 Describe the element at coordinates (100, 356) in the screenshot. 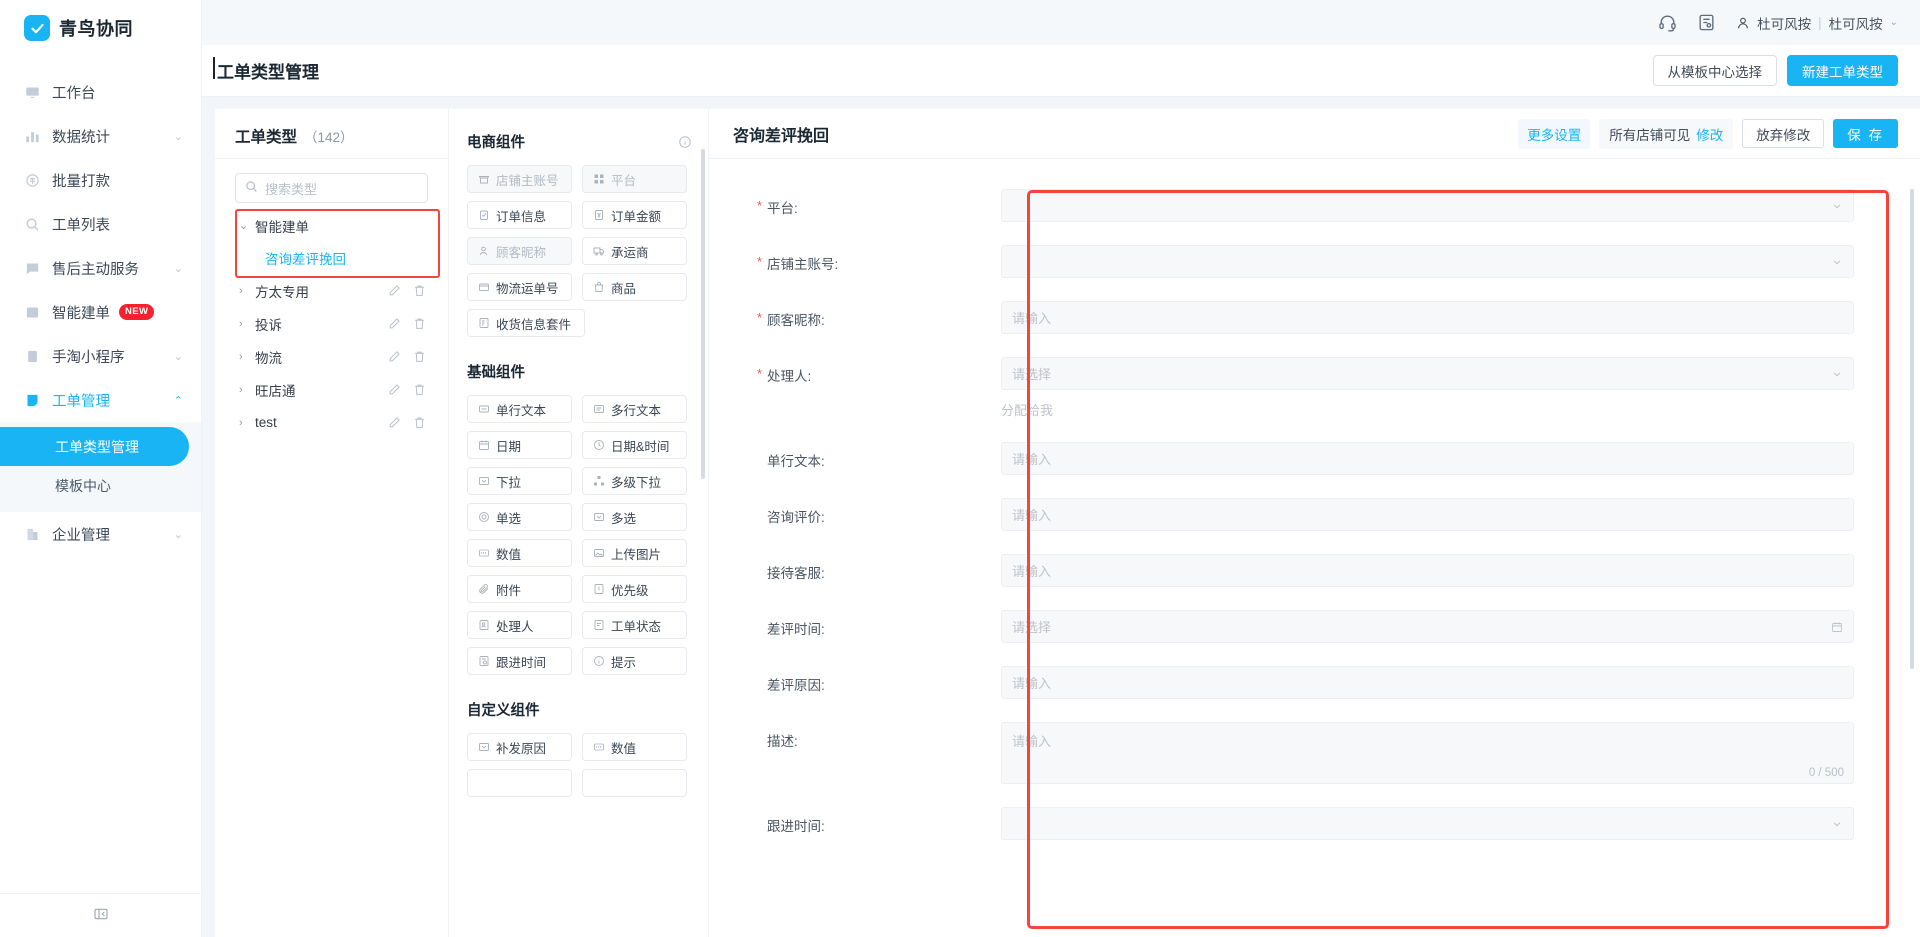

I see `sidebar-item-taobao-miniapp: 手淘小程序 ⌄` at that location.